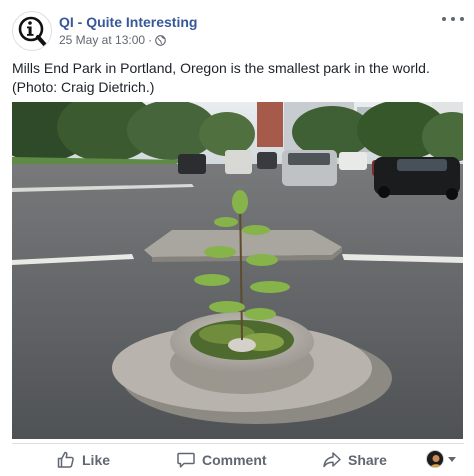 The image size is (474, 476). What do you see at coordinates (65, 459) in the screenshot?
I see `thumbs-up-icon` at bounding box center [65, 459].